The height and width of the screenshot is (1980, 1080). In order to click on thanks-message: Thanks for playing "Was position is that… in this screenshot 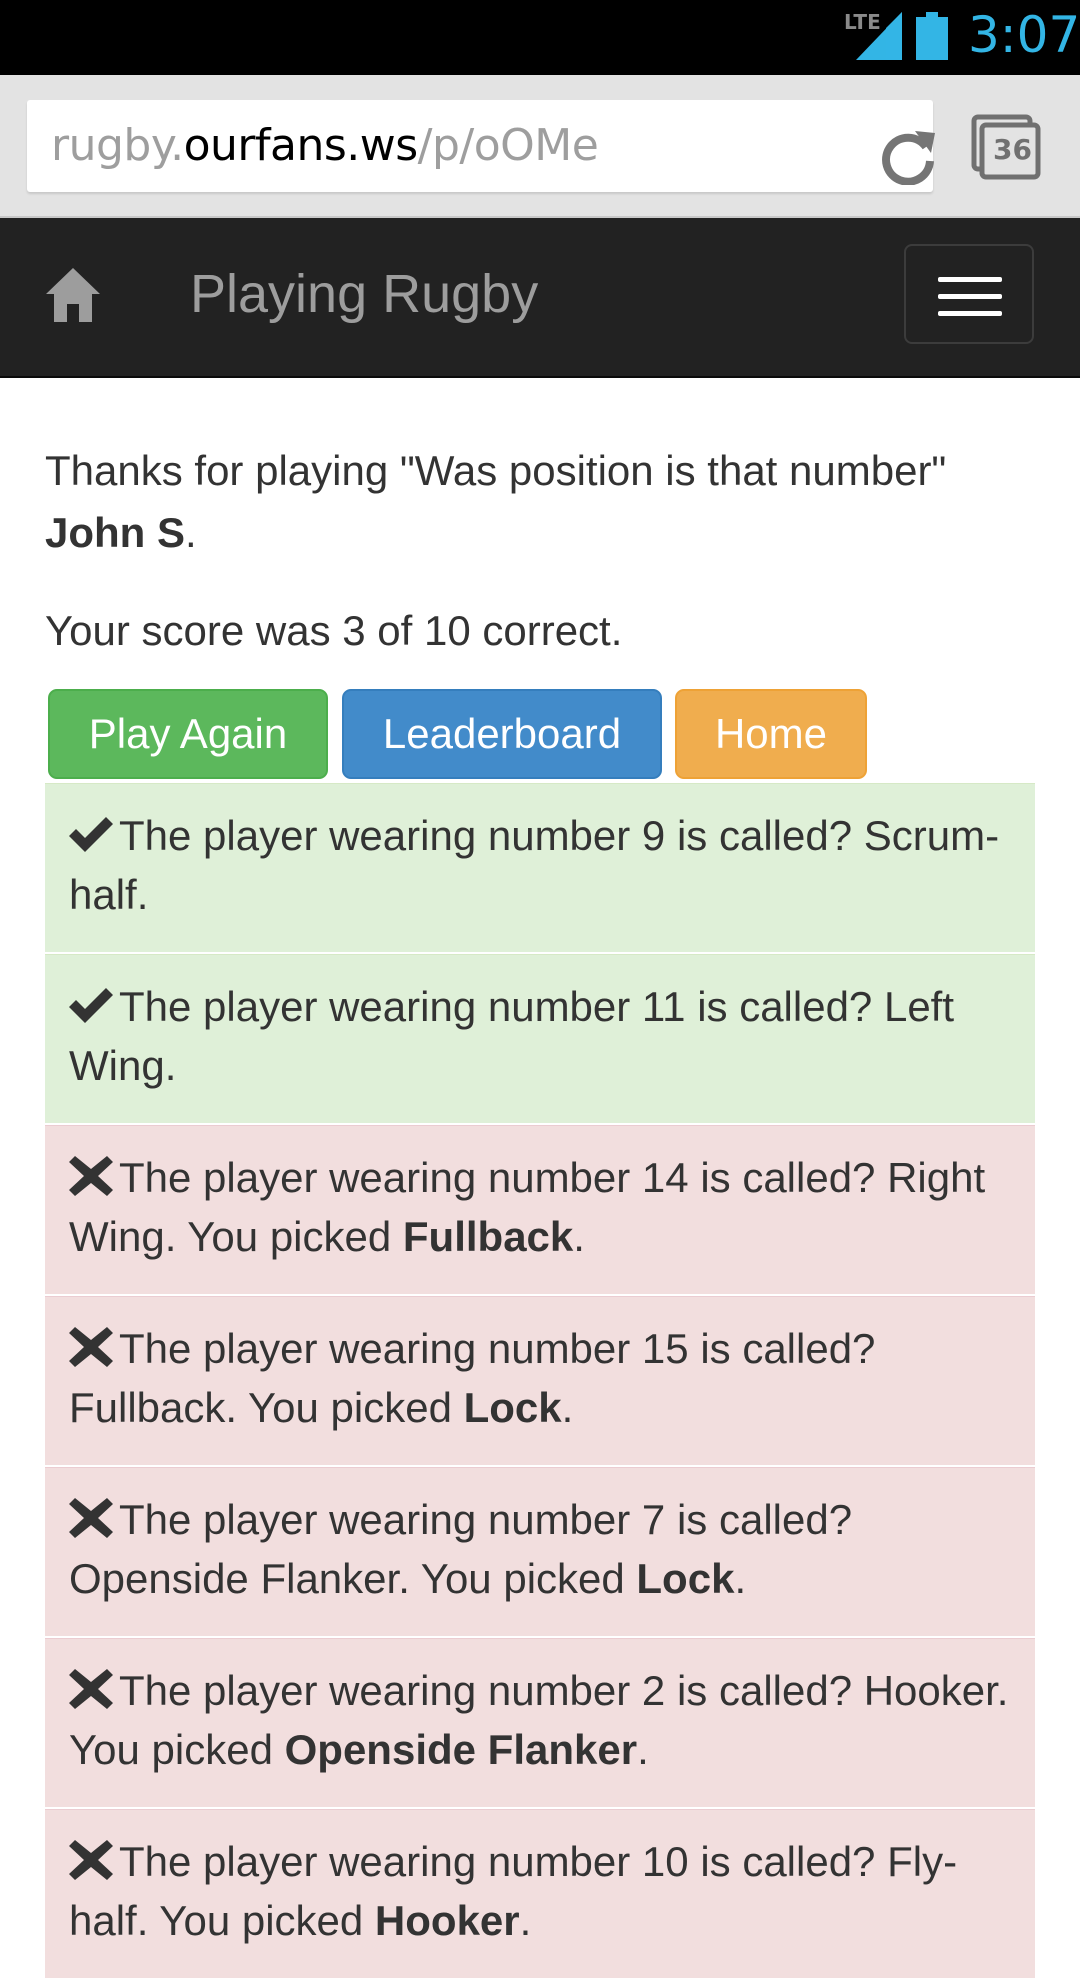, I will do `click(540, 502)`.